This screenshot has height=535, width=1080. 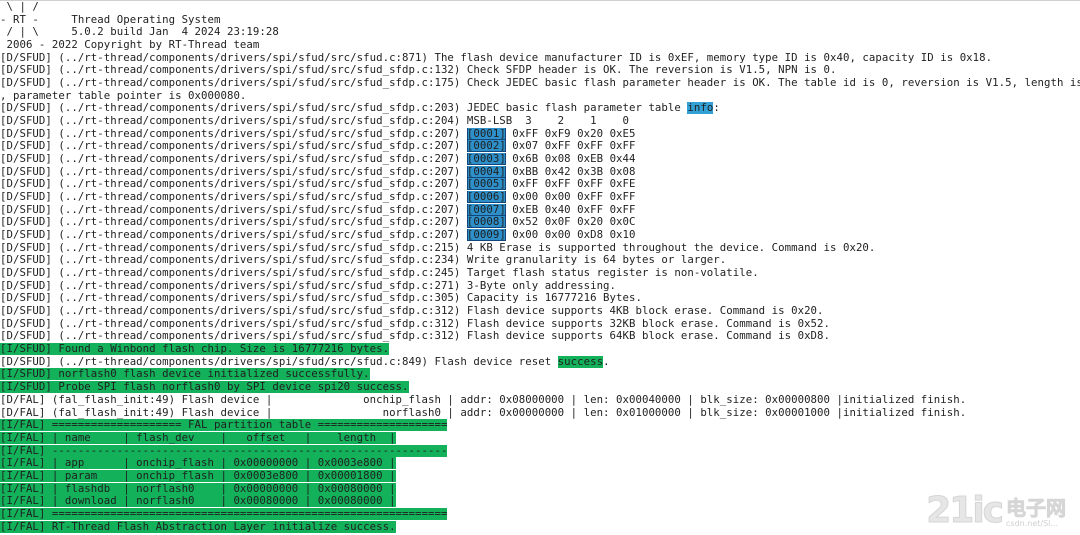 I want to click on line-text: - RT - Thread Operating System, so click(x=110, y=19).